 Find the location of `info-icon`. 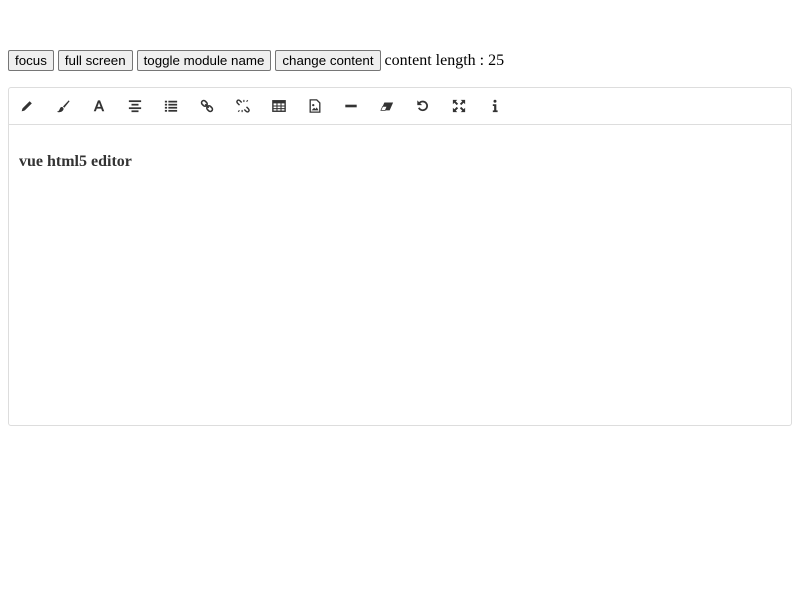

info-icon is located at coordinates (495, 106).